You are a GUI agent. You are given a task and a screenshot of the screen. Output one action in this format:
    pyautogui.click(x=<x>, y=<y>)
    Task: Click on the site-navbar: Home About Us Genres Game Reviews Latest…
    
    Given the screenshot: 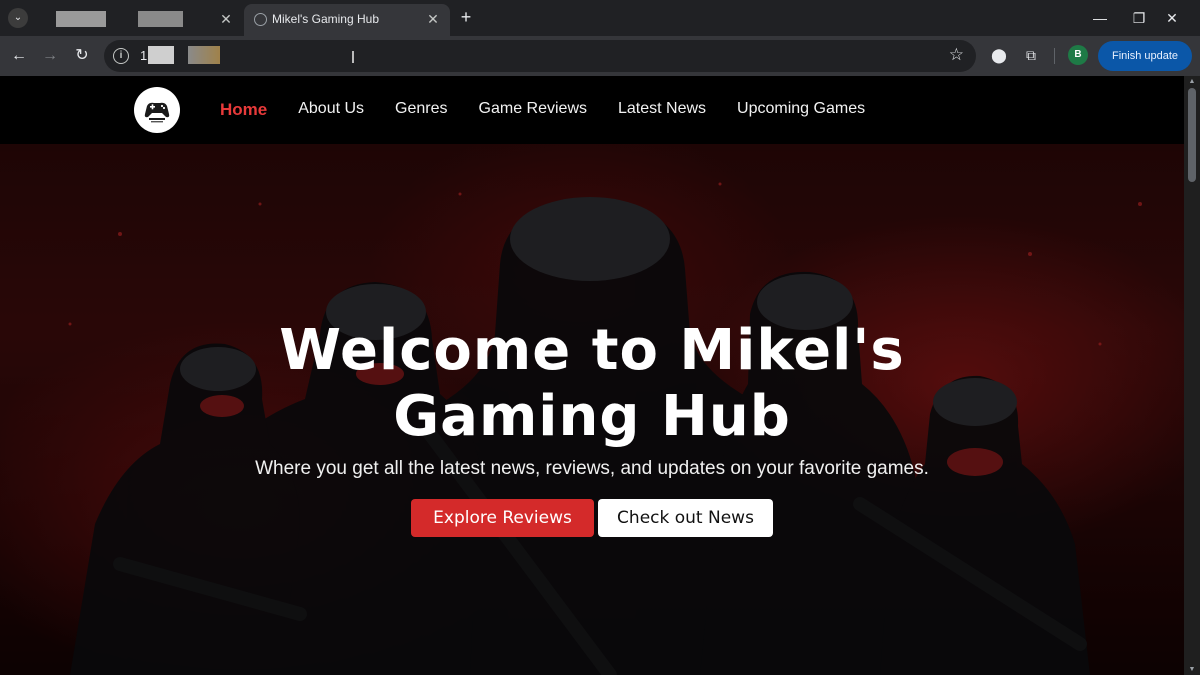 What is the action you would take?
    pyautogui.click(x=592, y=110)
    